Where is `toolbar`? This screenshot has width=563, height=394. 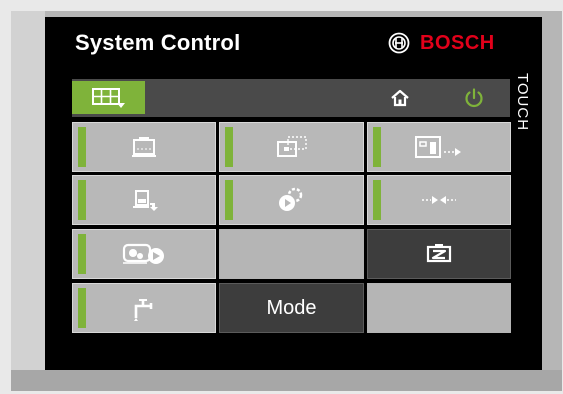 toolbar is located at coordinates (291, 98).